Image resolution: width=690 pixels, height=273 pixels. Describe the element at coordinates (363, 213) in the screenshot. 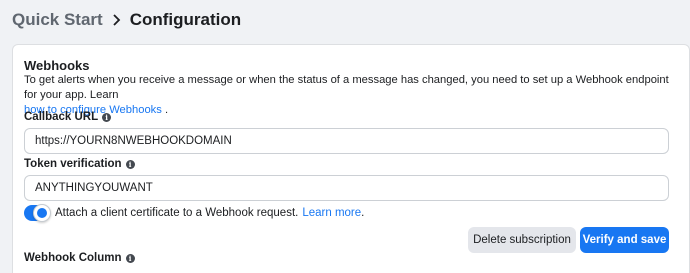

I see `certificate-end: .` at that location.